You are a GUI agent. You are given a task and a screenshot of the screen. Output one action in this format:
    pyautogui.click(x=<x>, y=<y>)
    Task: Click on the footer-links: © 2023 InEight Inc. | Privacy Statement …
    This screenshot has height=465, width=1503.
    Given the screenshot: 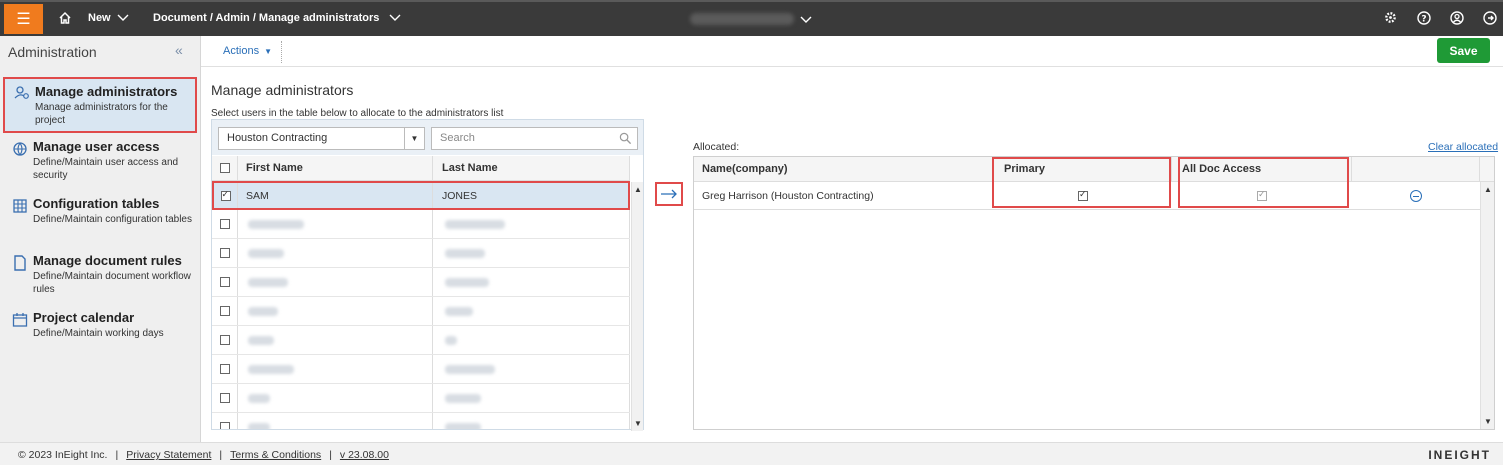 What is the action you would take?
    pyautogui.click(x=203, y=455)
    